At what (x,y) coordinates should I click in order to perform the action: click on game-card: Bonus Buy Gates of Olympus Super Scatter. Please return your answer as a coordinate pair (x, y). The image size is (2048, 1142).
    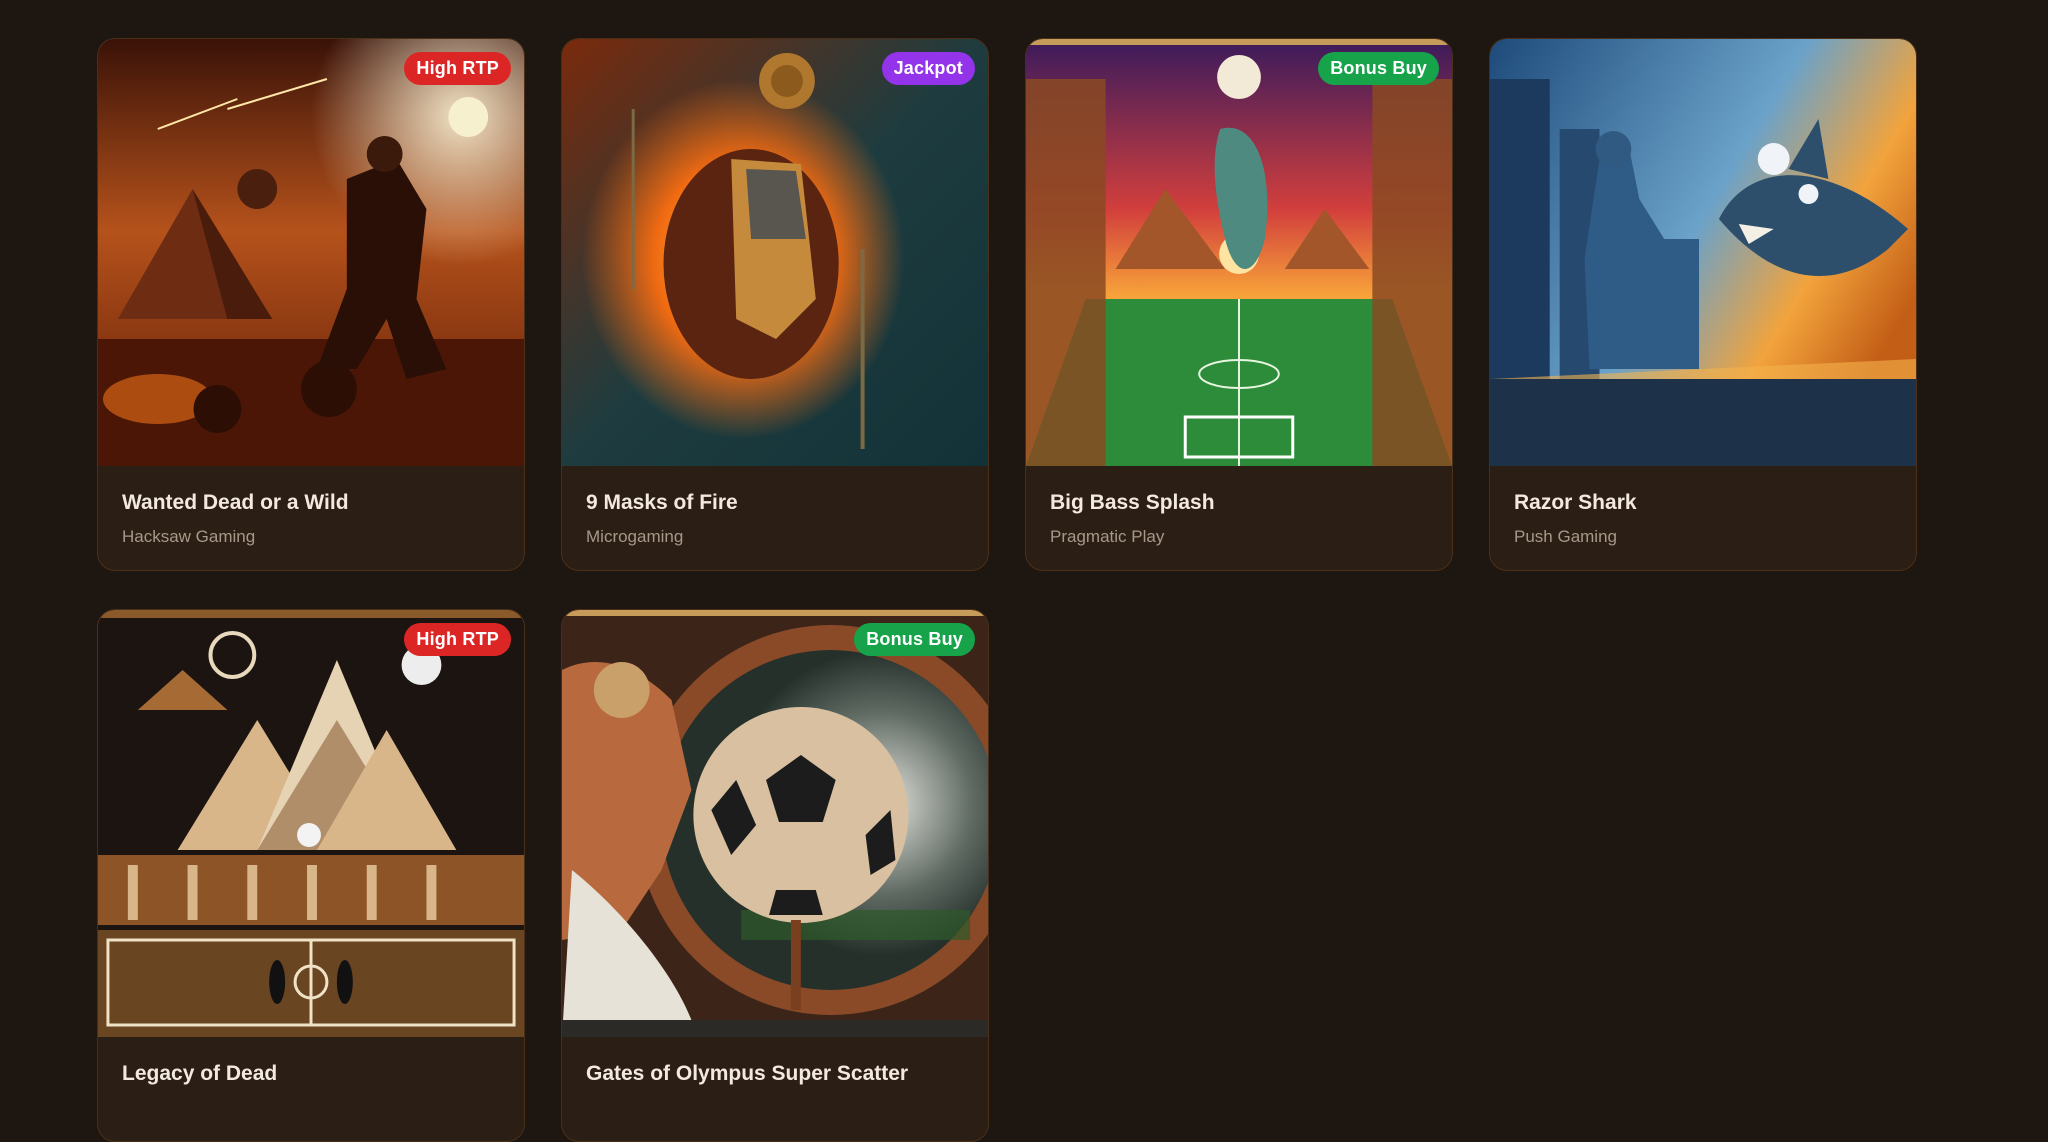
    Looking at the image, I should click on (775, 875).